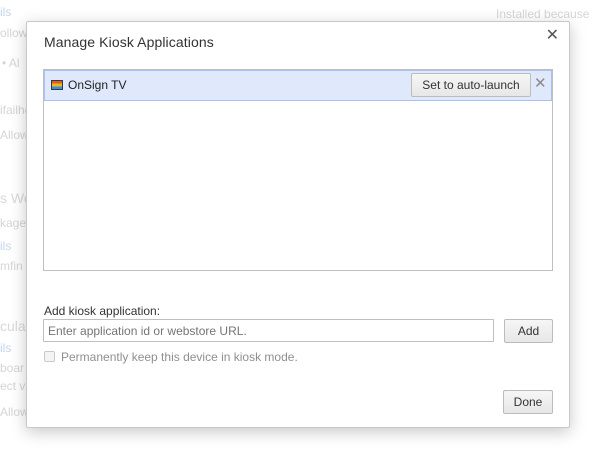 The image size is (599, 455). Describe the element at coordinates (13, 223) in the screenshot. I see `background-fragment: kage` at that location.